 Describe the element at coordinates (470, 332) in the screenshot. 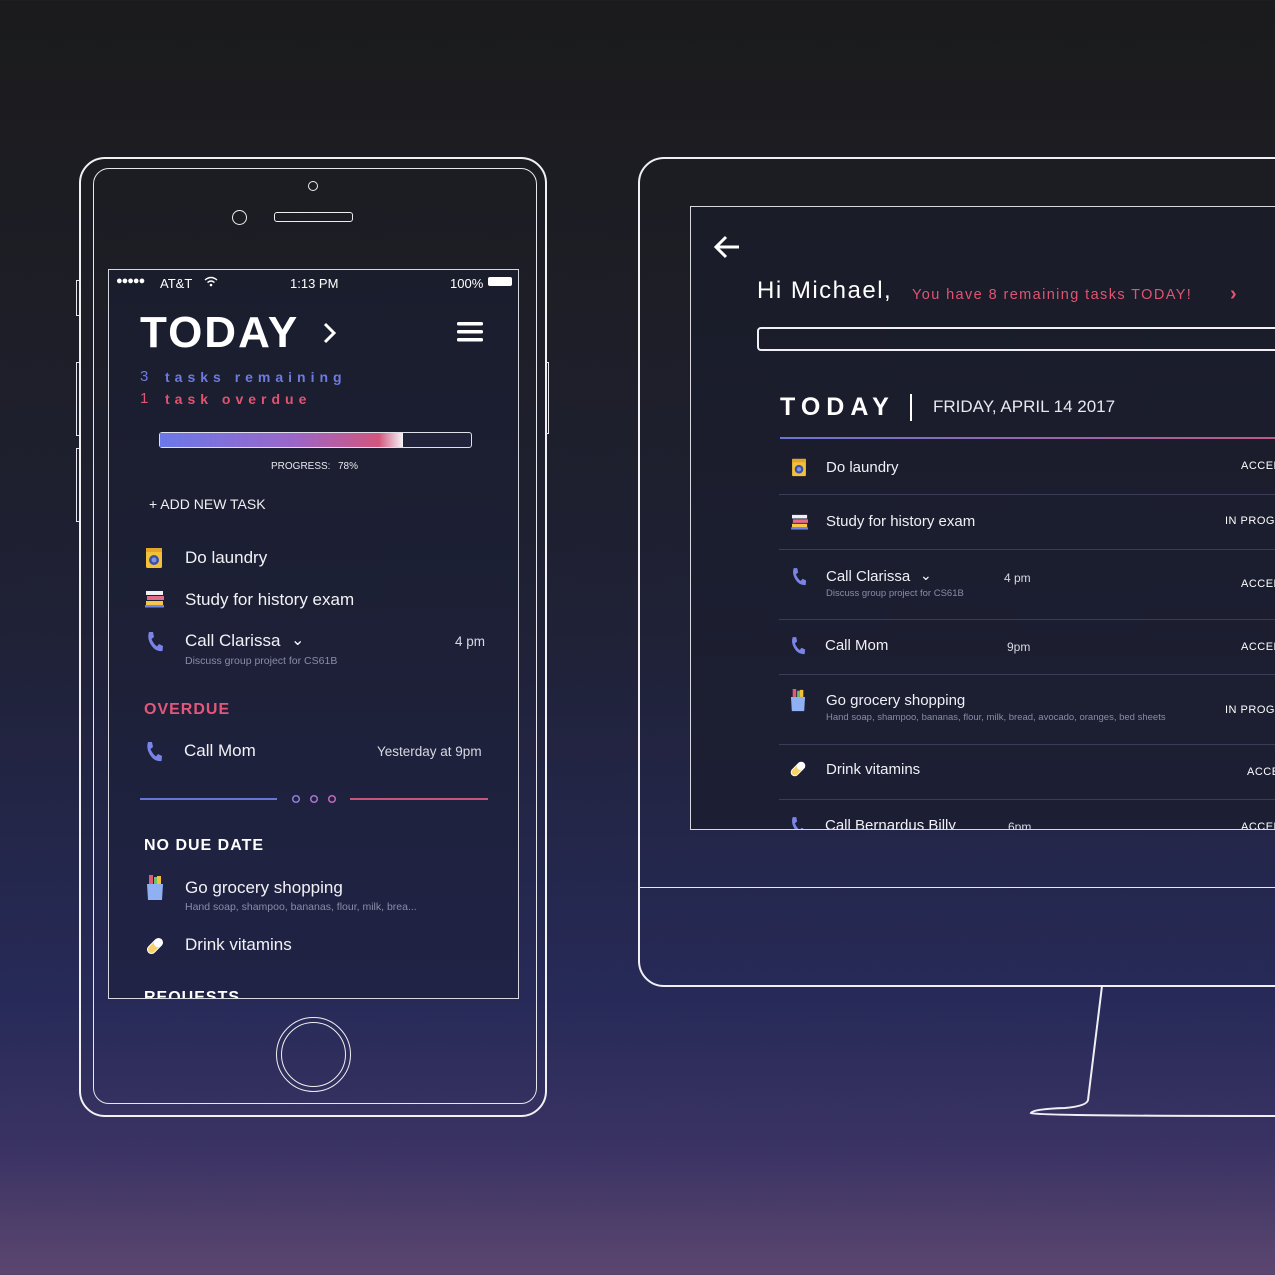

I see `hamburger-menu-icon` at that location.